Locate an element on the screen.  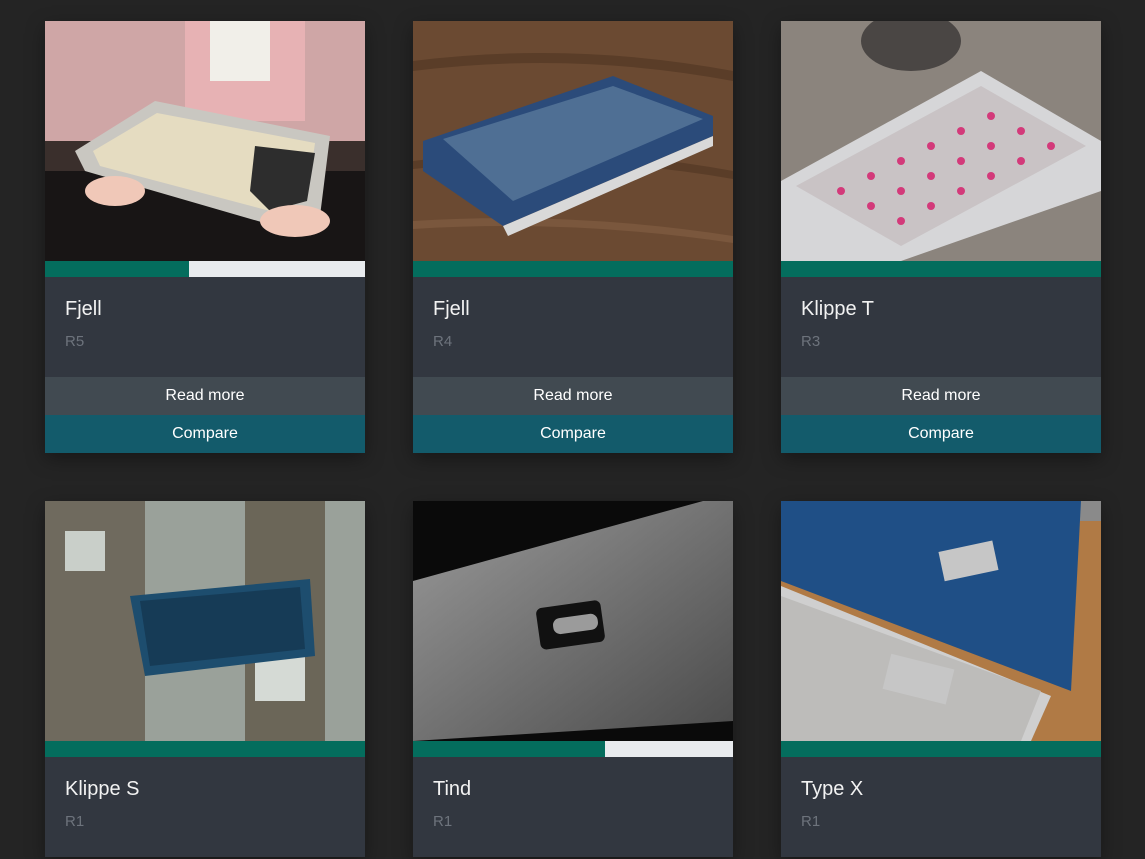
product-info: Klippe T R3 is located at coordinates (941, 327).